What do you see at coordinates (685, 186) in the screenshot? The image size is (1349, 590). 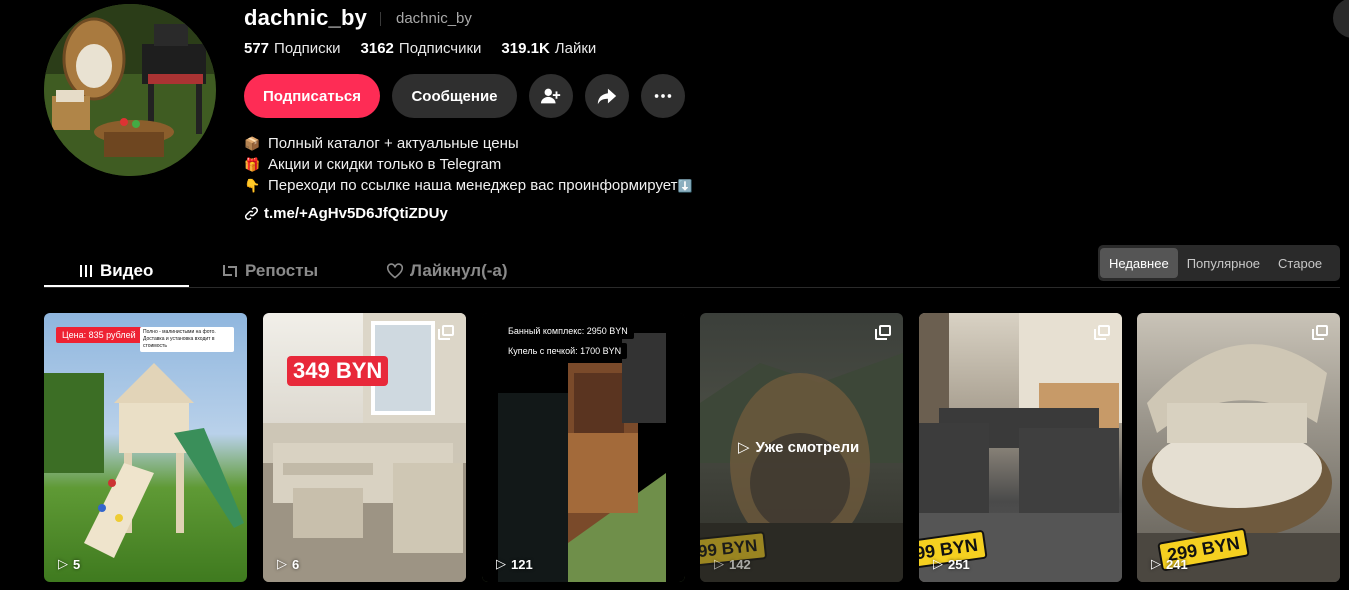 I see `arrow-down-icon: ⬇️` at bounding box center [685, 186].